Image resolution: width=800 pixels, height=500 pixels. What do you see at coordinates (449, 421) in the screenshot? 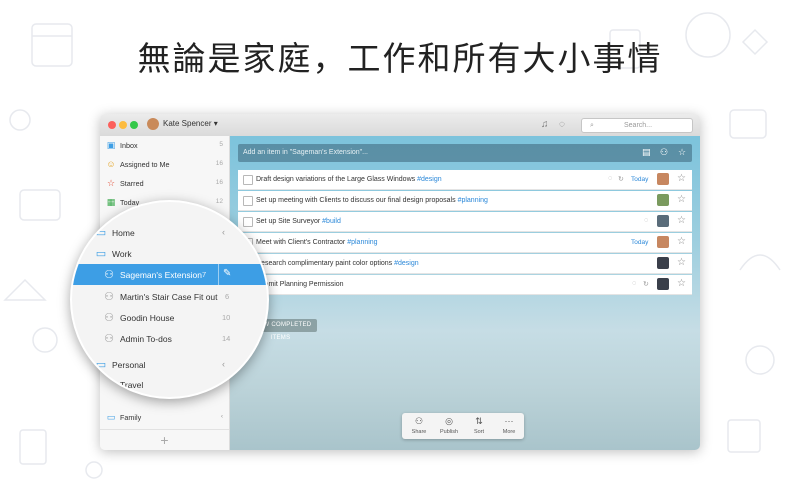
I see `publish-icon: ◎` at bounding box center [449, 421].